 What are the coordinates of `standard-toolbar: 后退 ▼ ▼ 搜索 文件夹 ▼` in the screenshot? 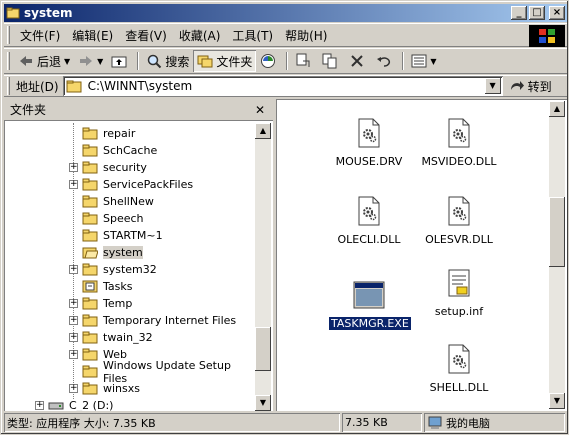 It's located at (285, 61).